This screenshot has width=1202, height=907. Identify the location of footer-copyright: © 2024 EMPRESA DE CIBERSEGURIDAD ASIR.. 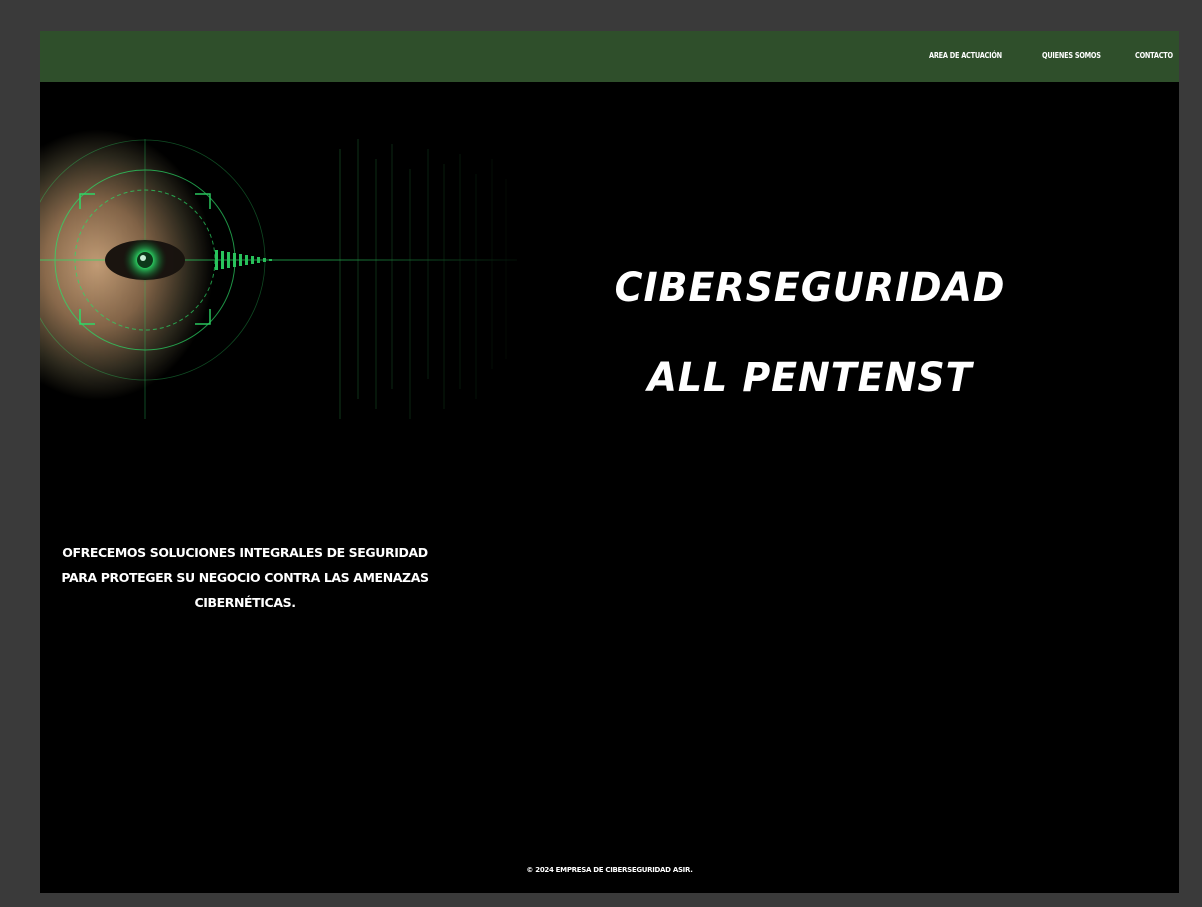
(609, 870).